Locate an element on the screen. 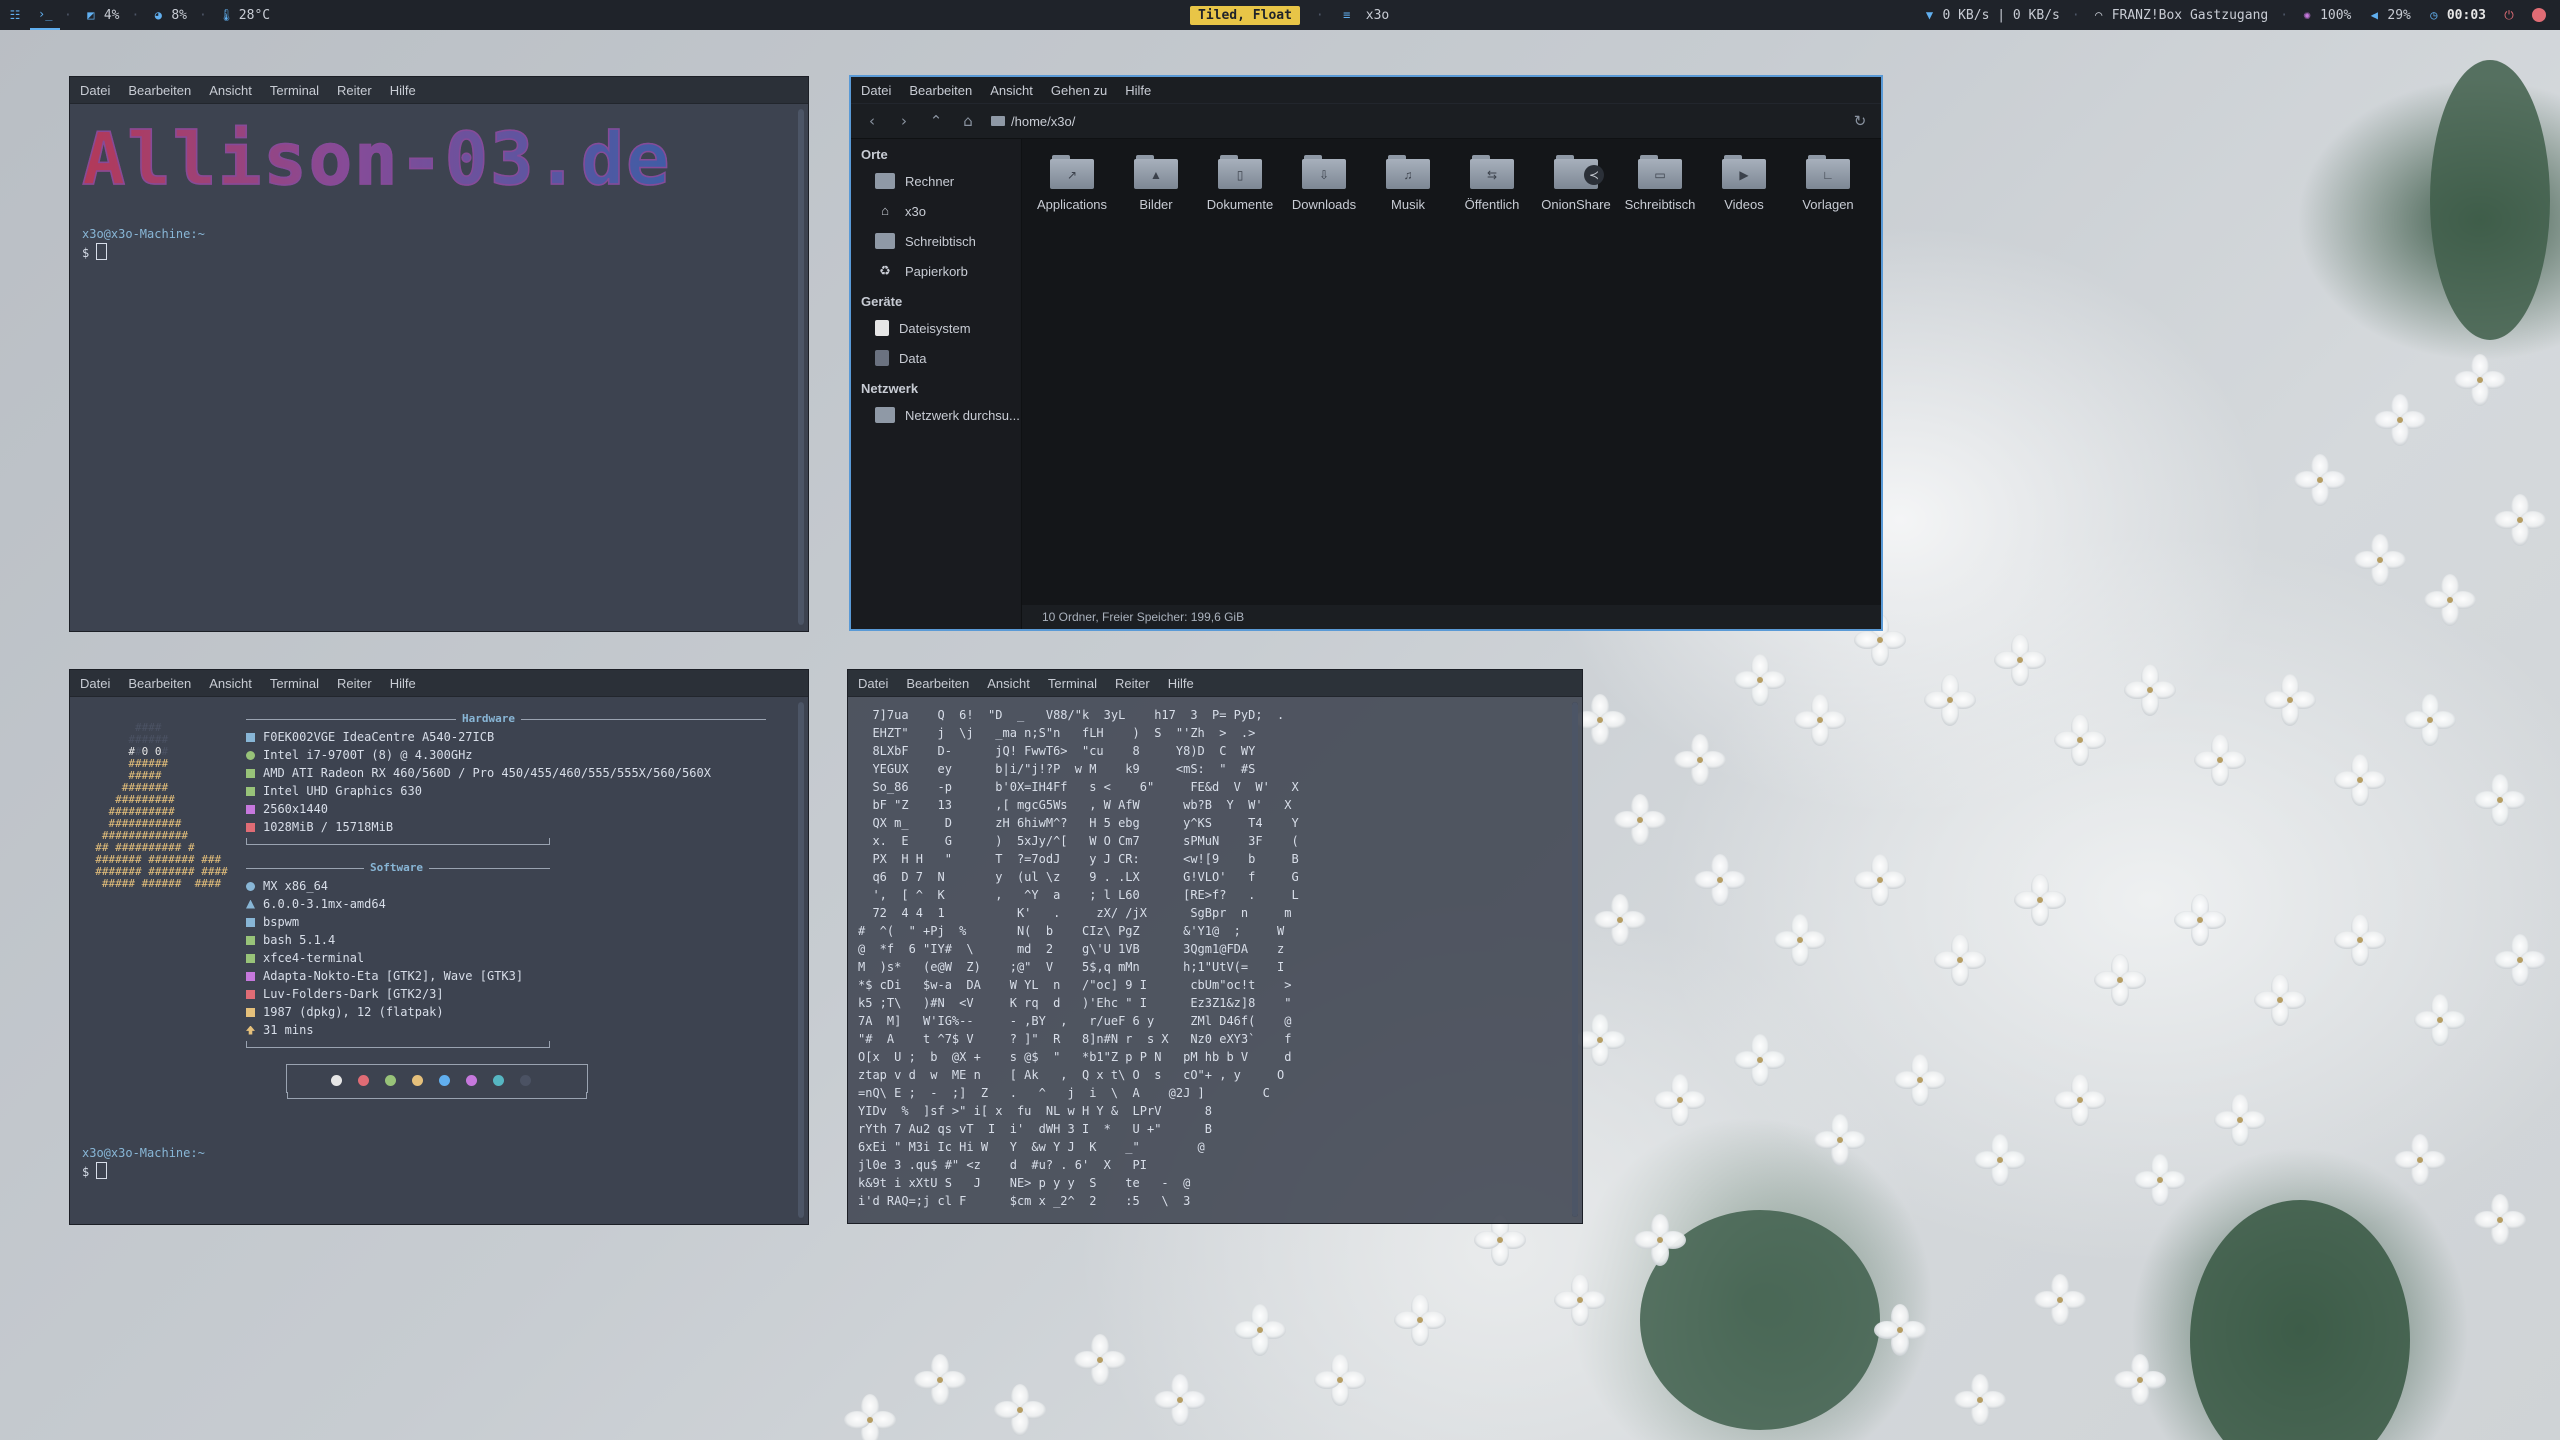 This screenshot has width=2560, height=1440. folder-schreibtisch: ▭ Schreibtisch is located at coordinates (1660, 183).